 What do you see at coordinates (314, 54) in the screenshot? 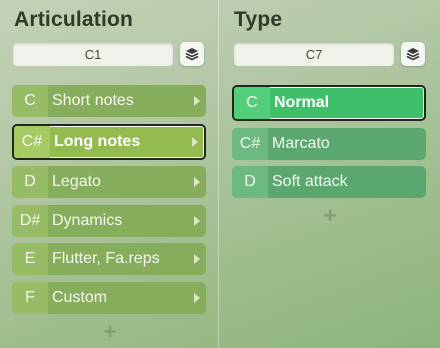
I see `type-note-field: C7` at bounding box center [314, 54].